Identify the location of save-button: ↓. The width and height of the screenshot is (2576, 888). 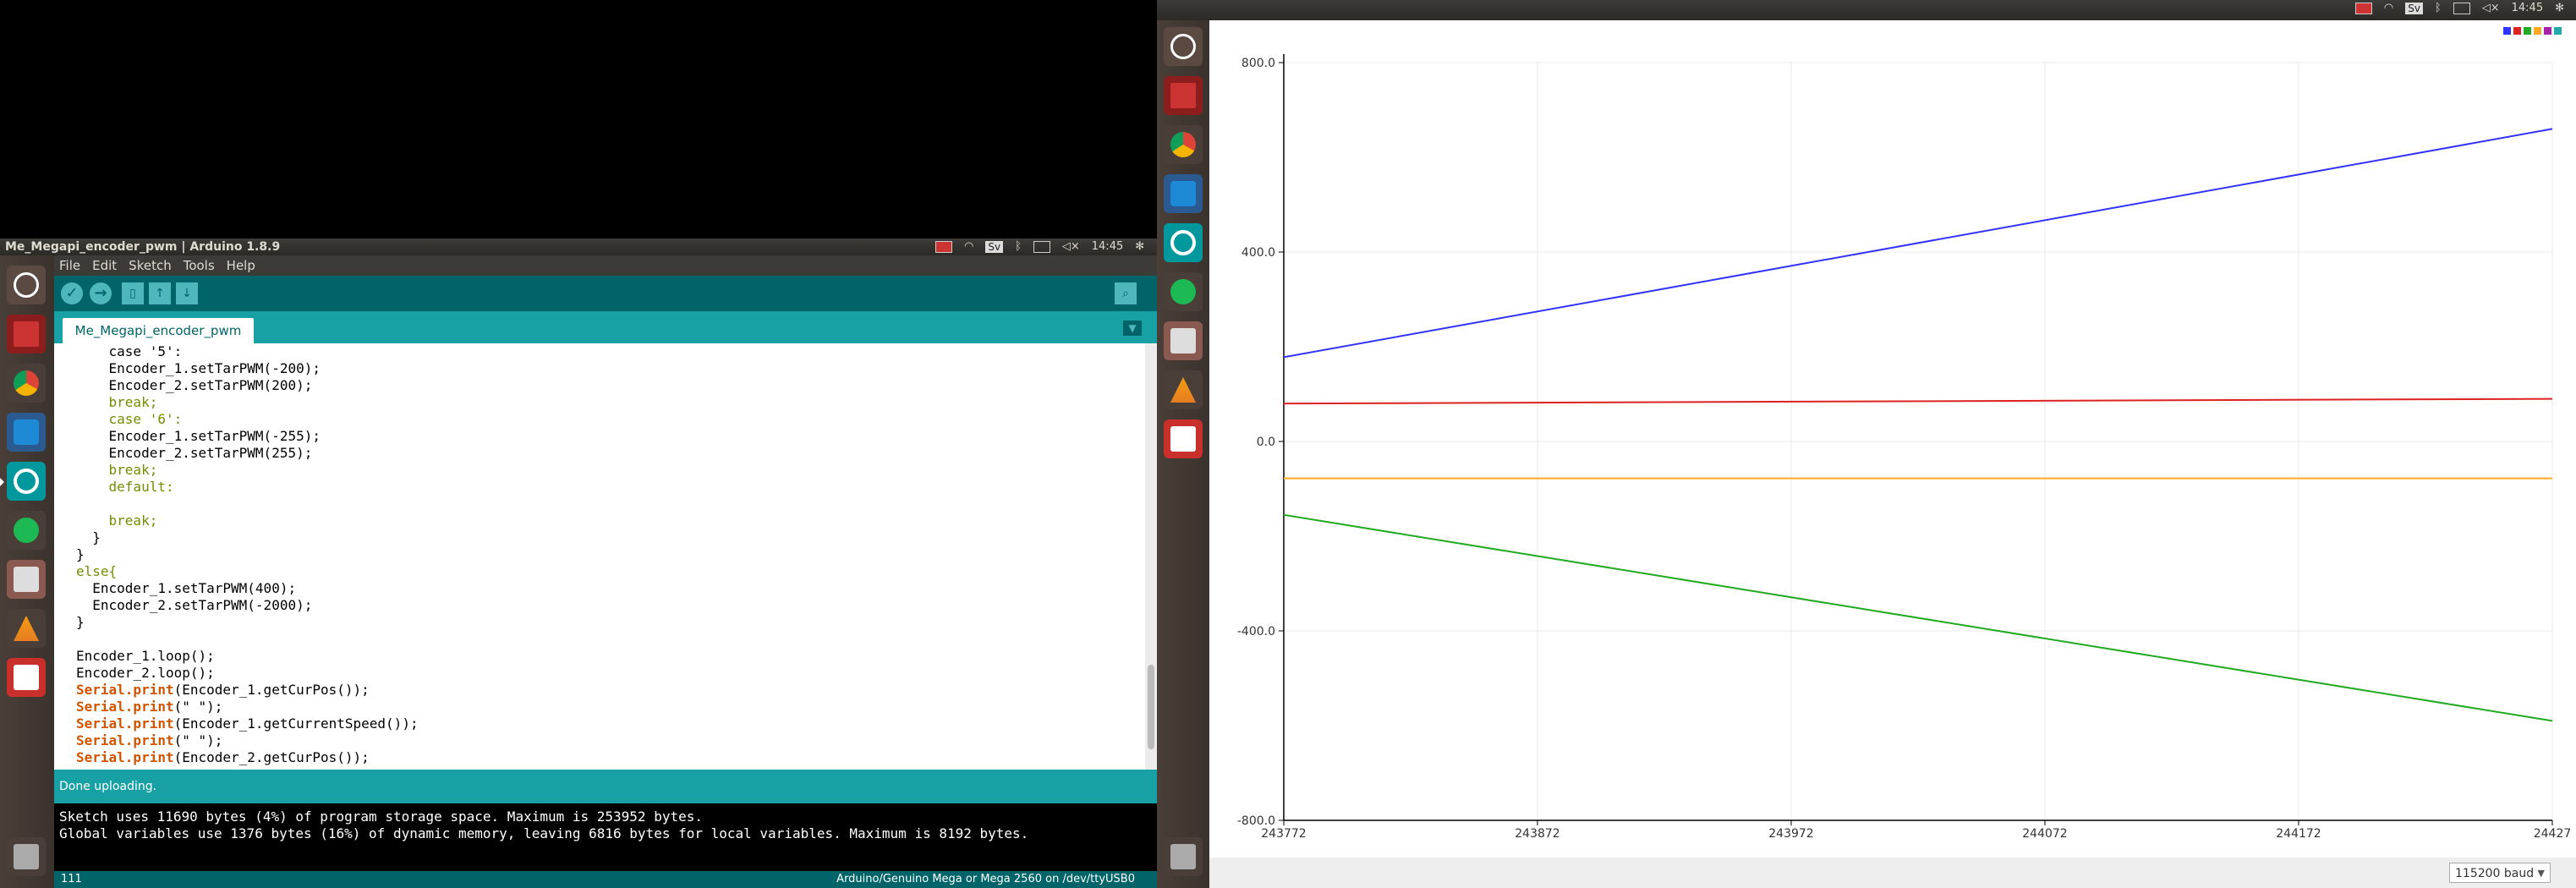
(187, 293).